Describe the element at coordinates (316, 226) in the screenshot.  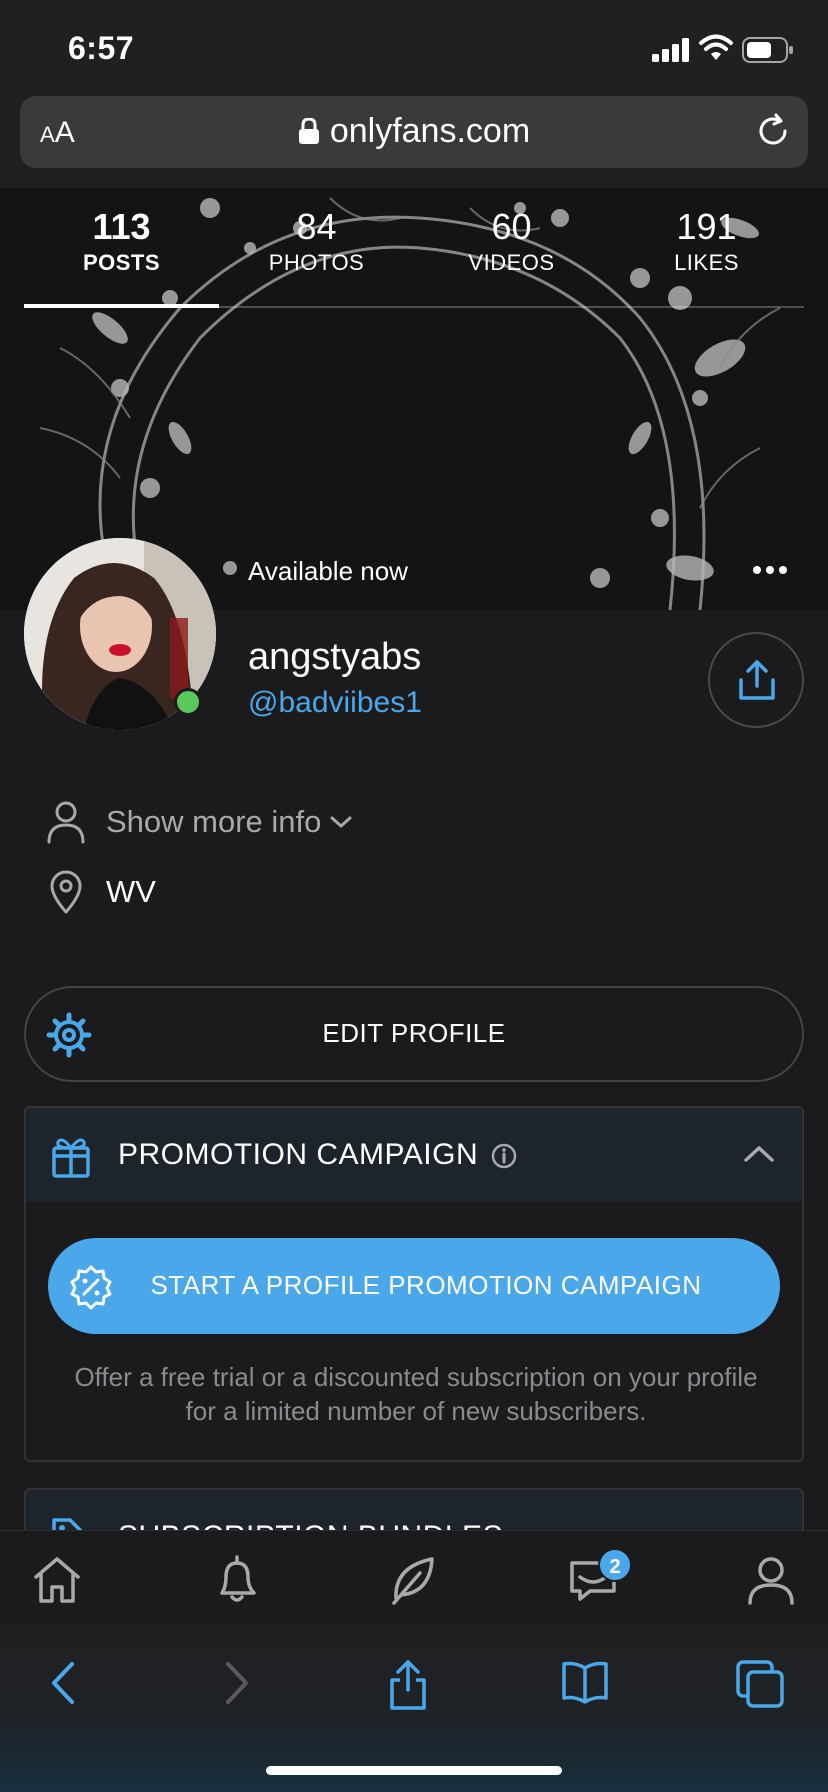
I see `photos-count: 84` at that location.